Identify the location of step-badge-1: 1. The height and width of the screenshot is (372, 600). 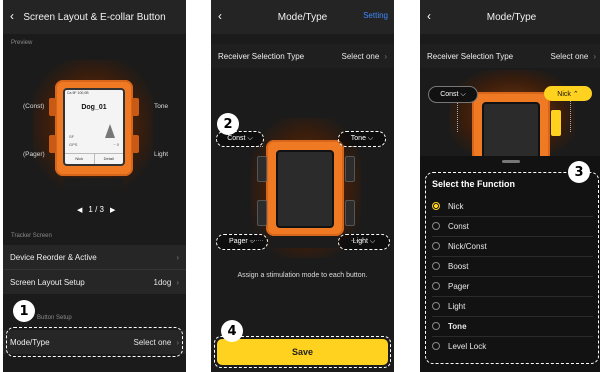
(24, 311).